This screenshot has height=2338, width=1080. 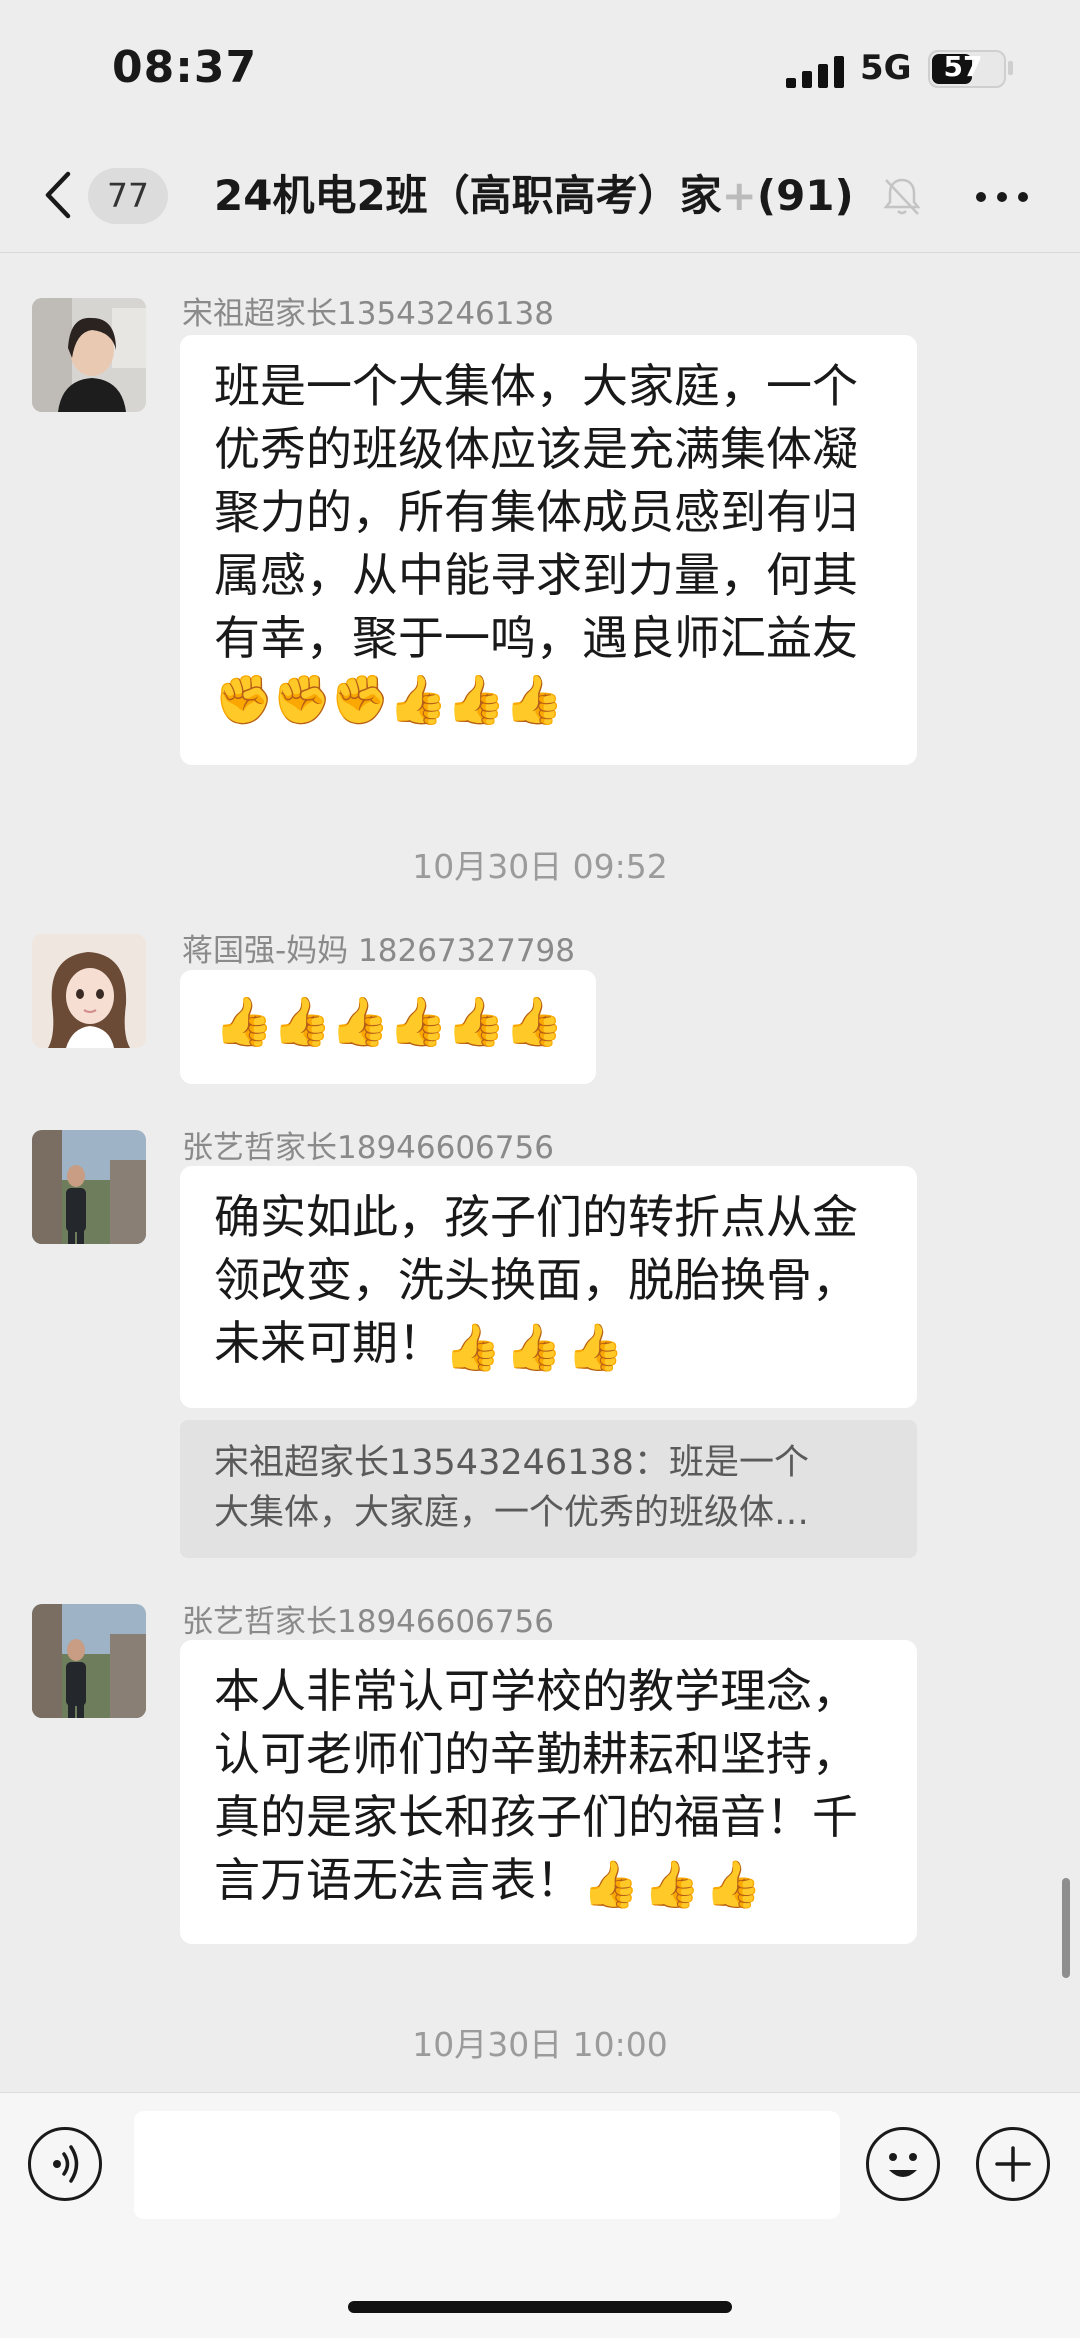 What do you see at coordinates (511, 1463) in the screenshot?
I see `quote-line-1: 宋祖超家长13543246138：班是一个` at bounding box center [511, 1463].